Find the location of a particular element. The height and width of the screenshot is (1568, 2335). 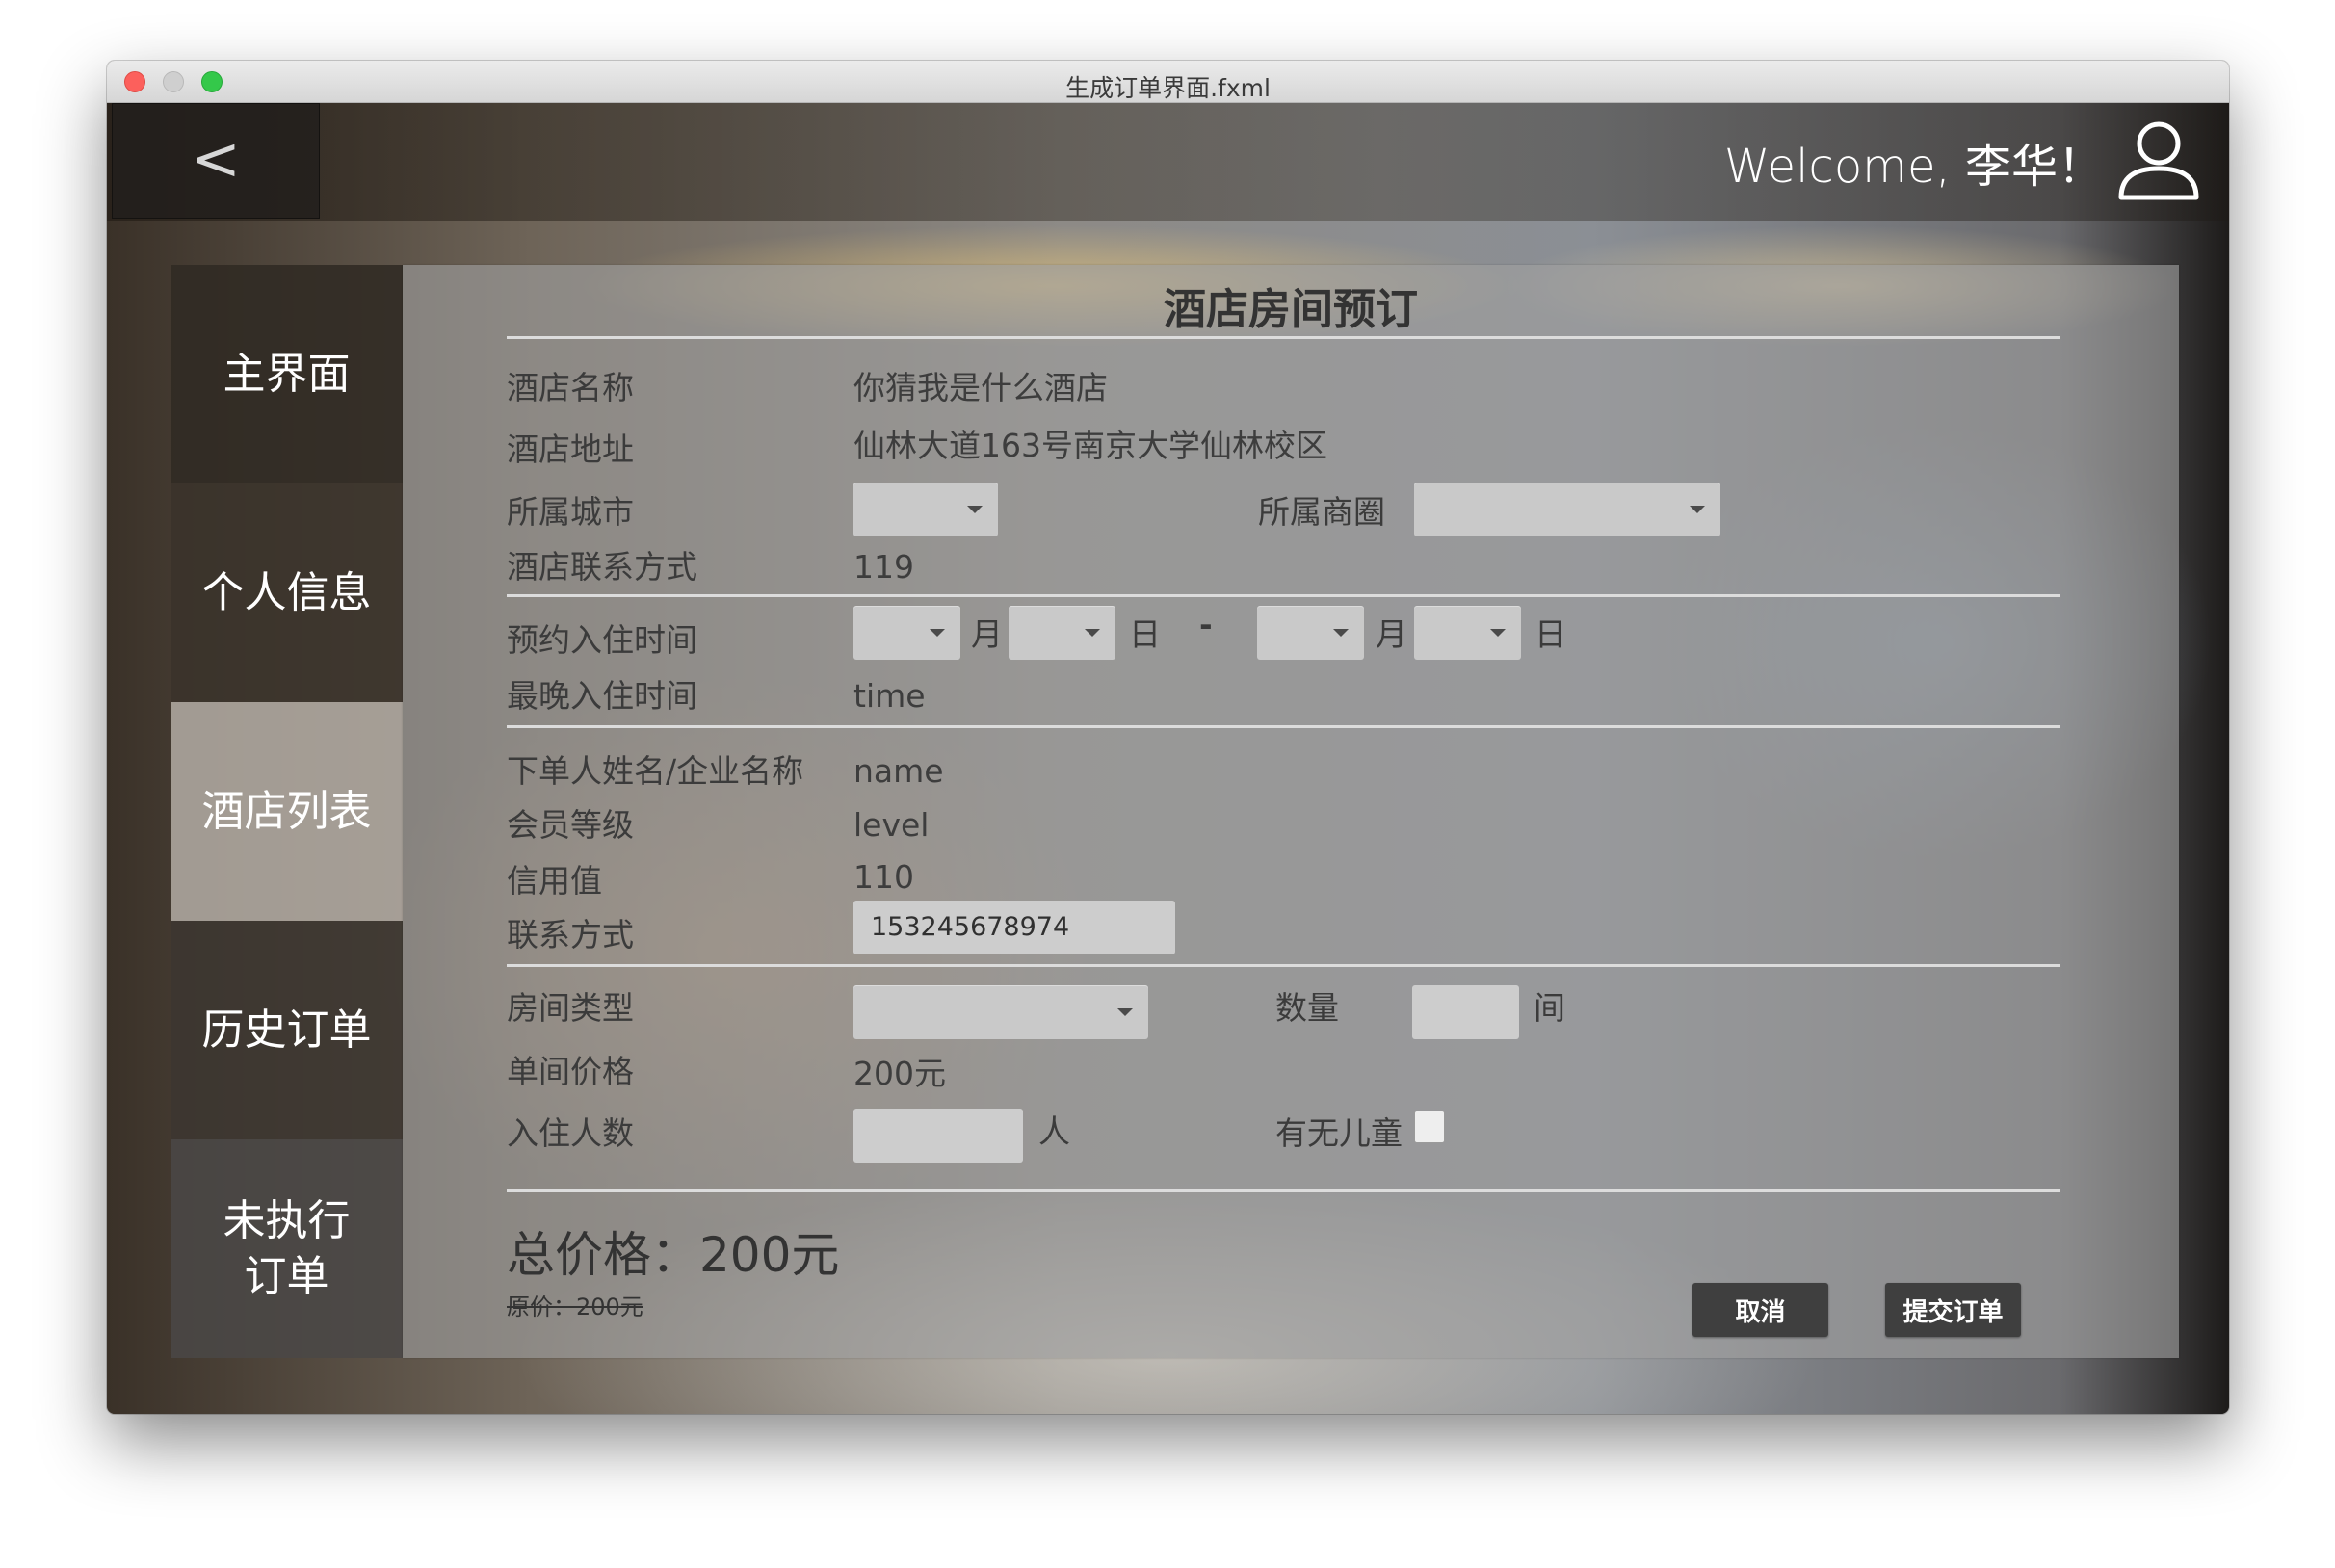

submit-order-button: 提交订单 is located at coordinates (1953, 1310).